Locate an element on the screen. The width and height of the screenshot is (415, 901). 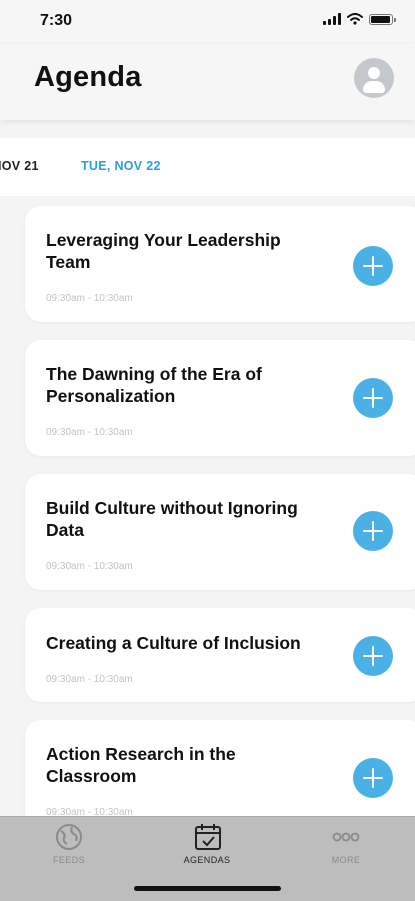
date-tab-active: TUE, NOV 22 is located at coordinates (121, 166).